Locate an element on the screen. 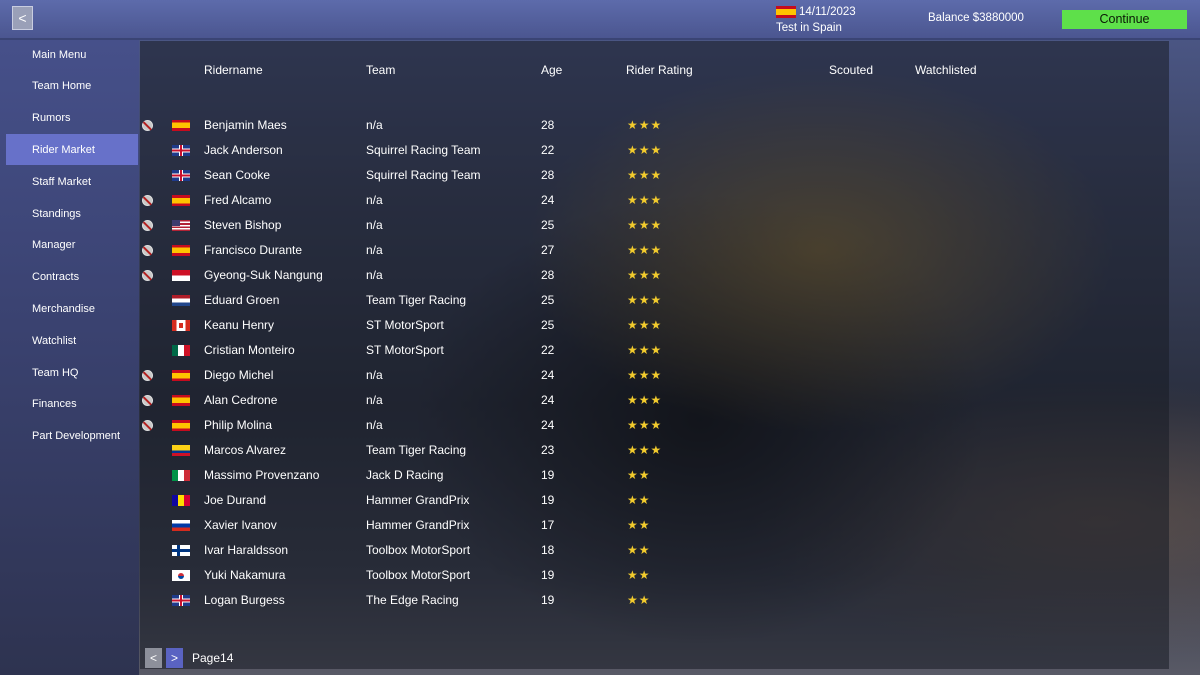  rider-row: Diego Michel n/a 24 ★★★ is located at coordinates (654, 375).